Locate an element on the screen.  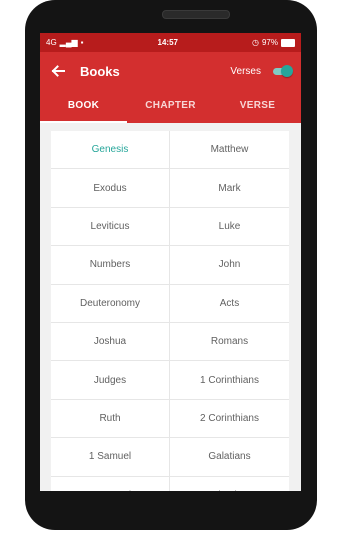
book-item: Ruth is located at coordinates (110, 418).